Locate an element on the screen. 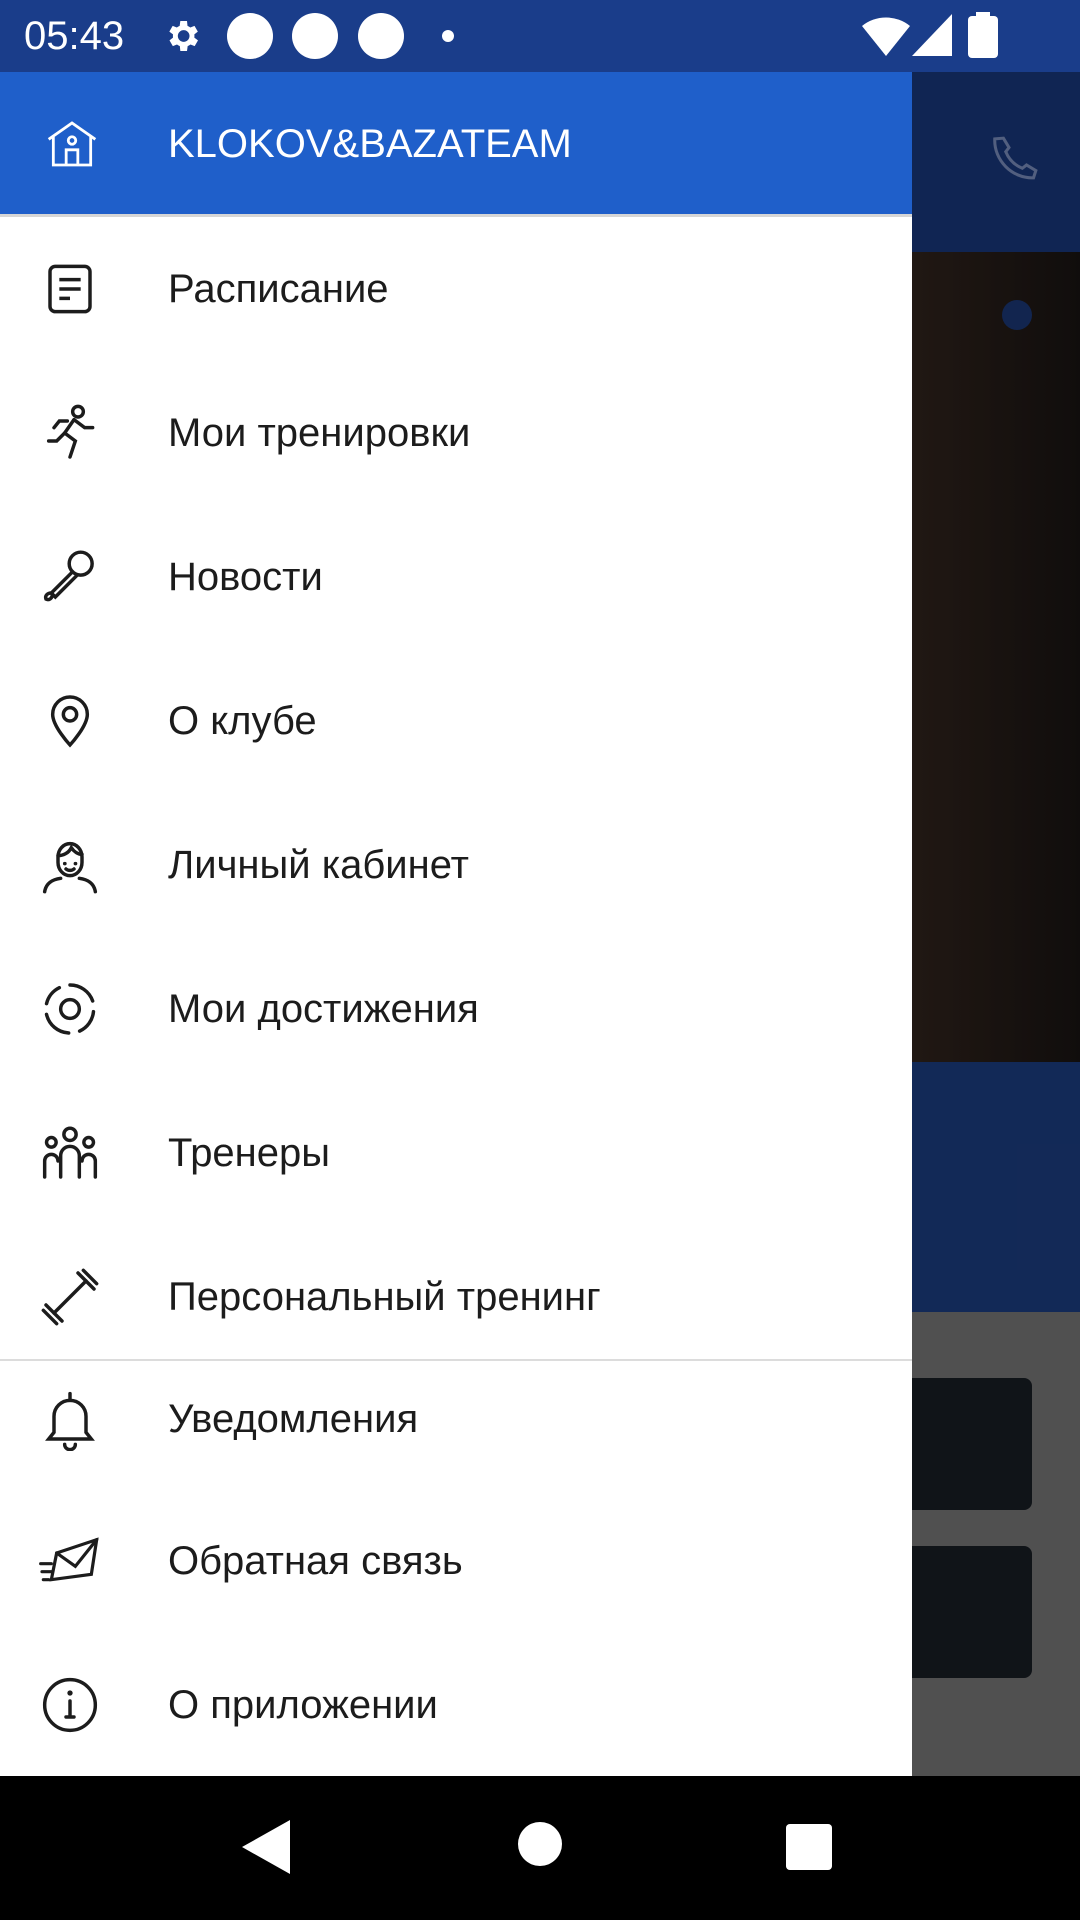  info-icon is located at coordinates (70, 1705).